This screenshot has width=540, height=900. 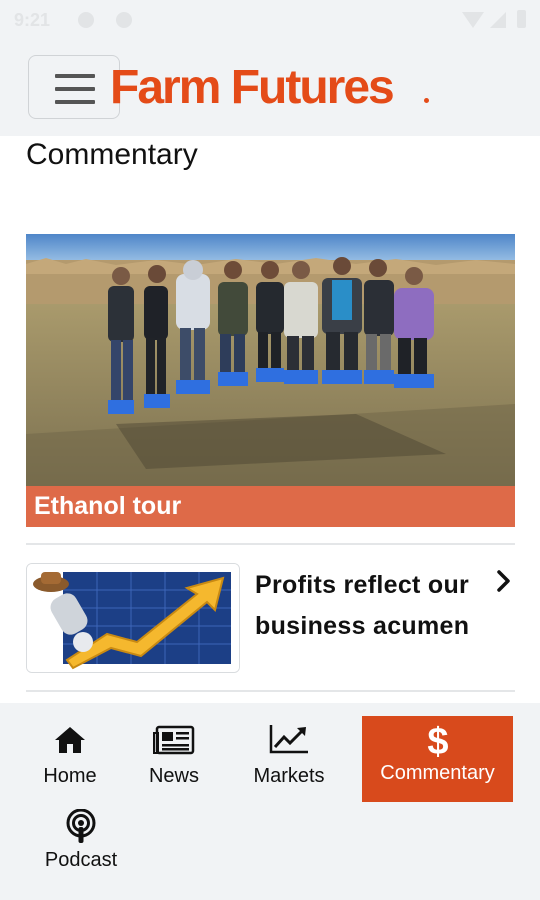 I want to click on nav-label: News, so click(x=173, y=776).